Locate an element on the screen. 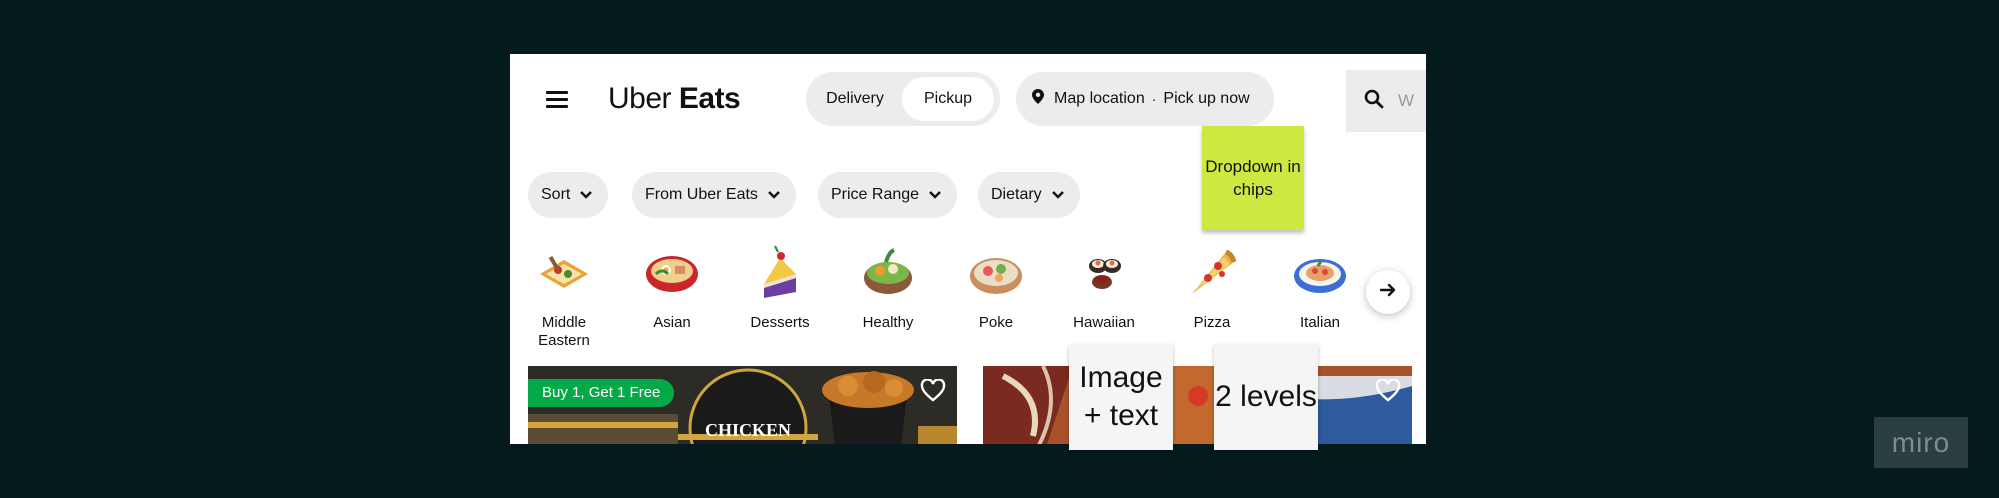 The height and width of the screenshot is (498, 1999). location-pin-icon is located at coordinates (1038, 99).